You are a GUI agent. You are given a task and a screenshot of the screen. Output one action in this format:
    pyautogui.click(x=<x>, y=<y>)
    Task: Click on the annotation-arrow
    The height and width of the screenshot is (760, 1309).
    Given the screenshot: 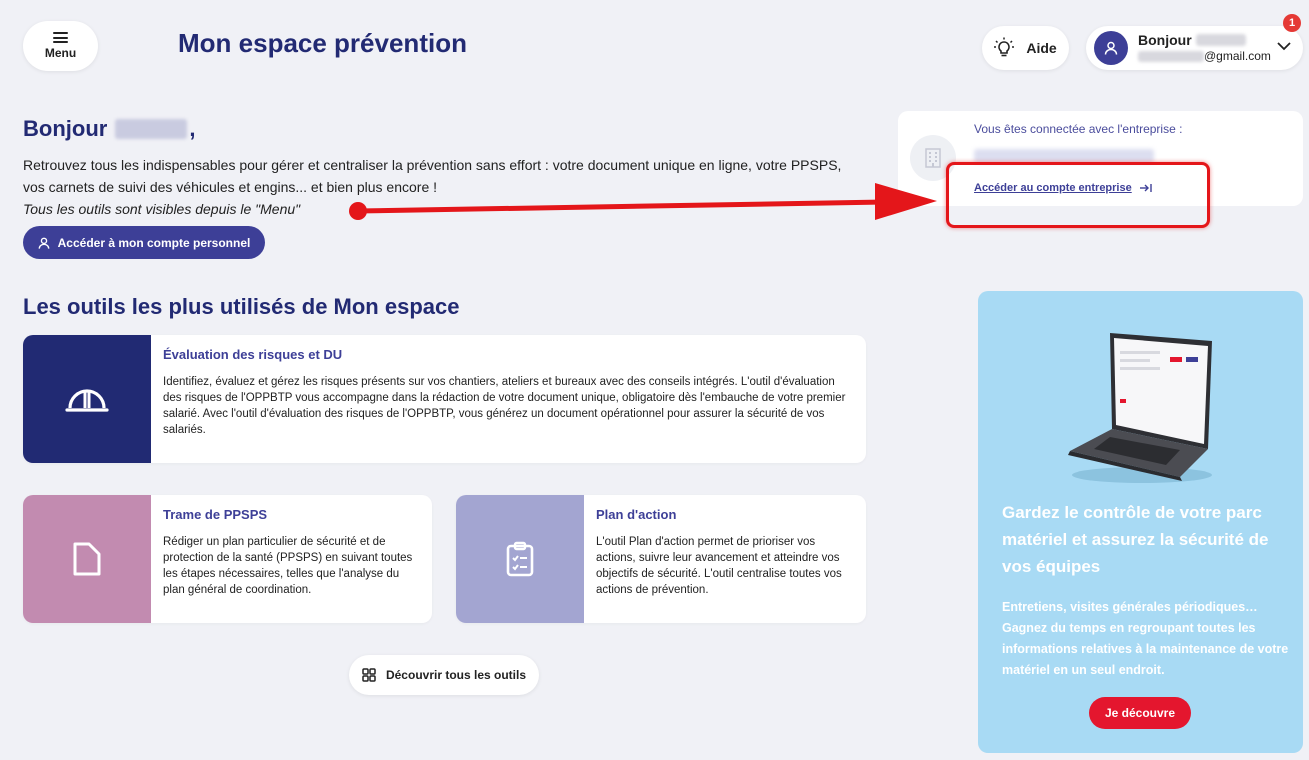 What is the action you would take?
    pyautogui.click(x=643, y=201)
    